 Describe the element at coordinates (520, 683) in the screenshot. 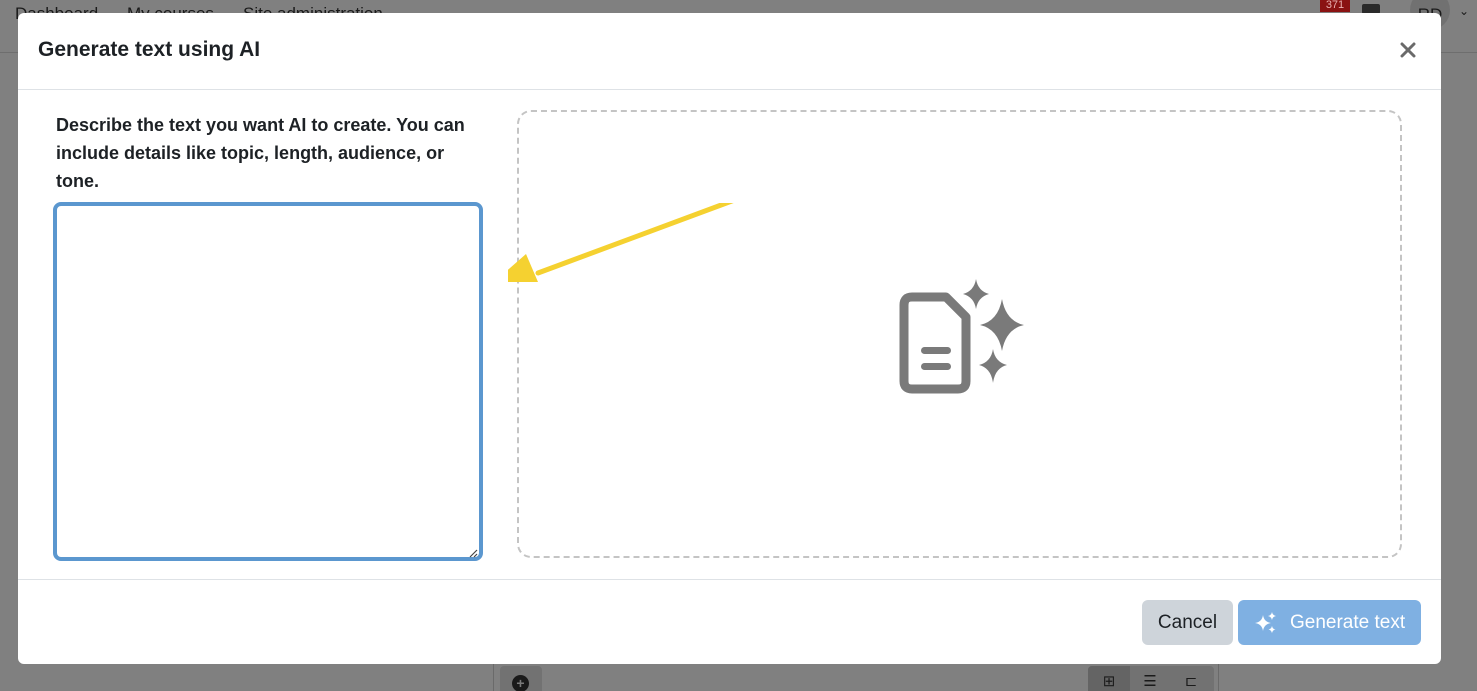

I see `plus-circle-icon: +` at that location.